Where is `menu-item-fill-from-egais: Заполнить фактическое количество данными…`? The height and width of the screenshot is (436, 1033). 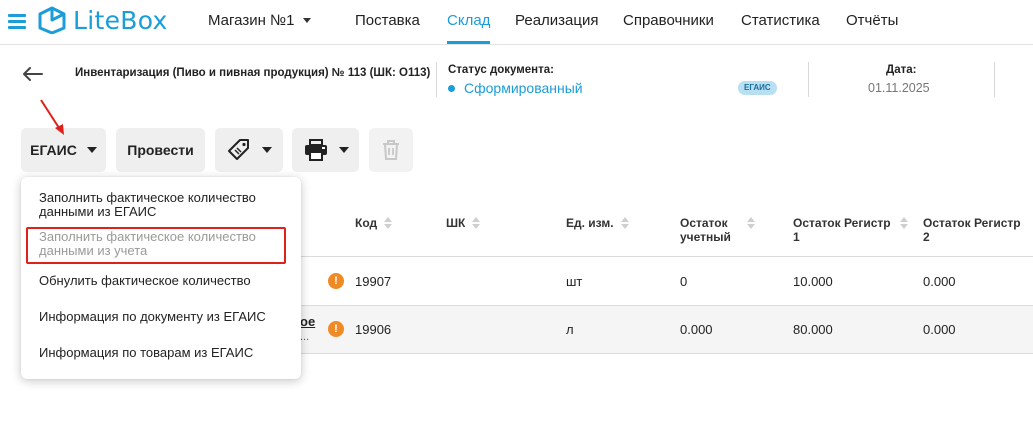 menu-item-fill-from-egais: Заполнить фактическое количество данными… is located at coordinates (166, 205).